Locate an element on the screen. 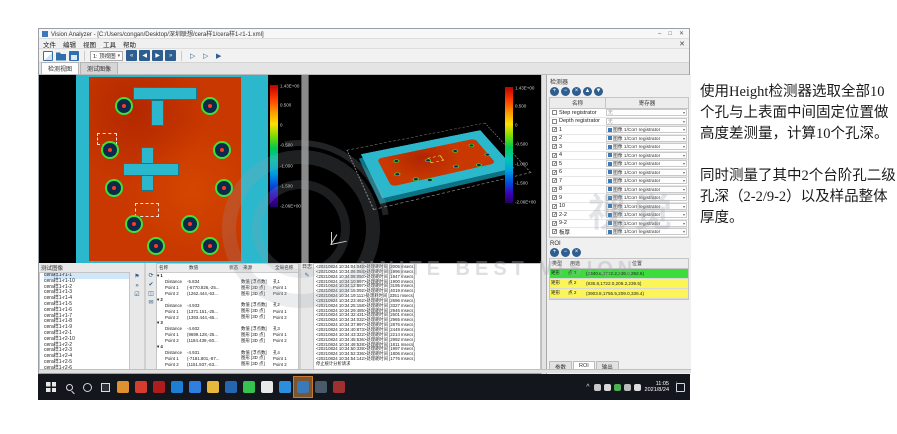 The width and height of the screenshot is (897, 434). detector-row: ✓ 板厚 图像 1/Corr registrator ▾ is located at coordinates (619, 232).